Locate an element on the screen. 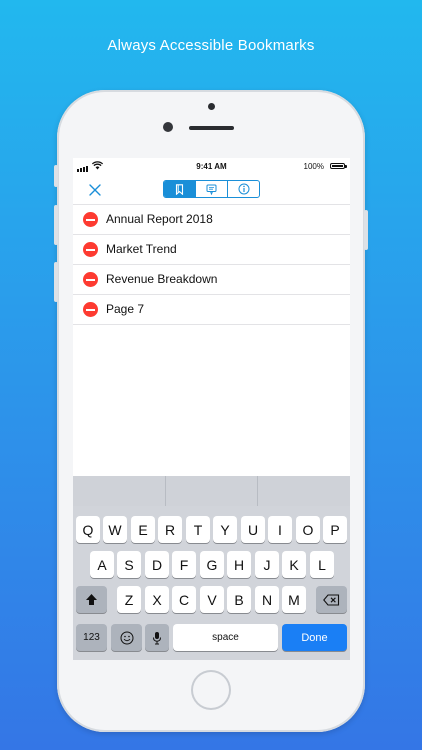 The height and width of the screenshot is (750, 422). shift-key is located at coordinates (91, 599).